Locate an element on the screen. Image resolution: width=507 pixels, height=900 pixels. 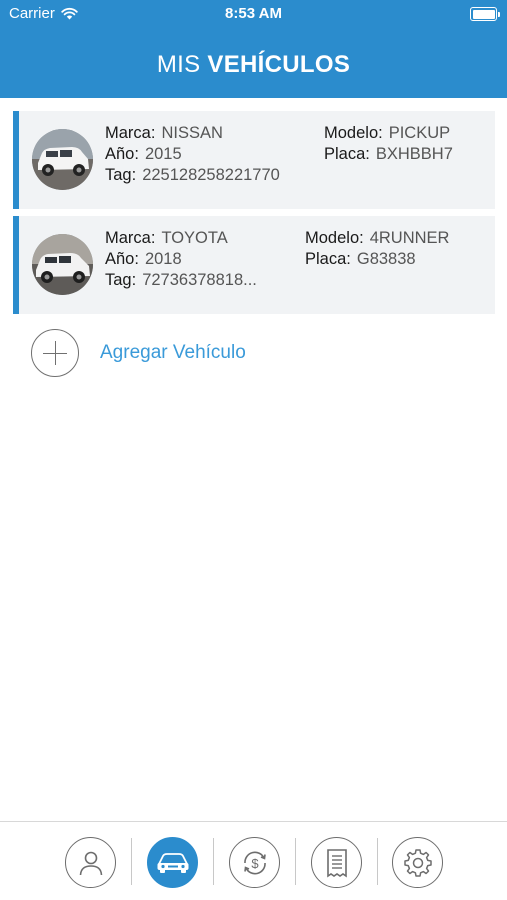
marca-field: Marca: NISSAN is located at coordinates (164, 133).